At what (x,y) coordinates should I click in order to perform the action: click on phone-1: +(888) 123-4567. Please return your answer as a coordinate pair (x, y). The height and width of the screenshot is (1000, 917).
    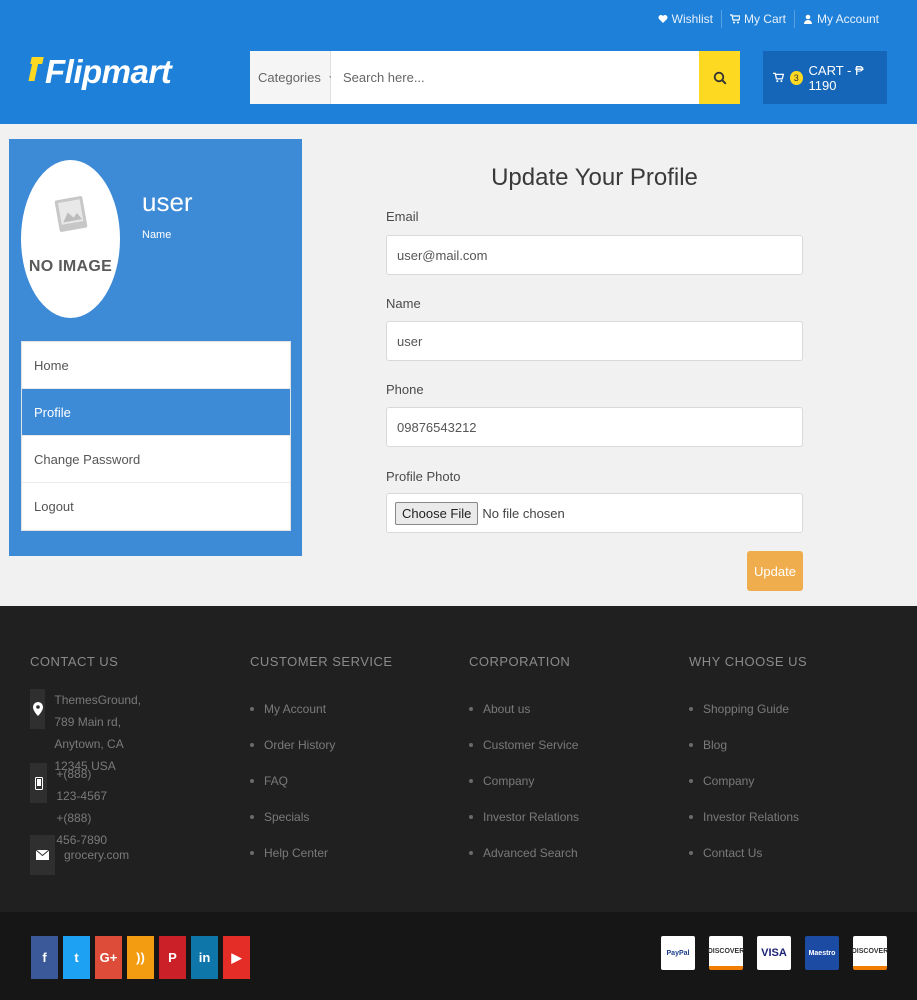
    Looking at the image, I should click on (82, 785).